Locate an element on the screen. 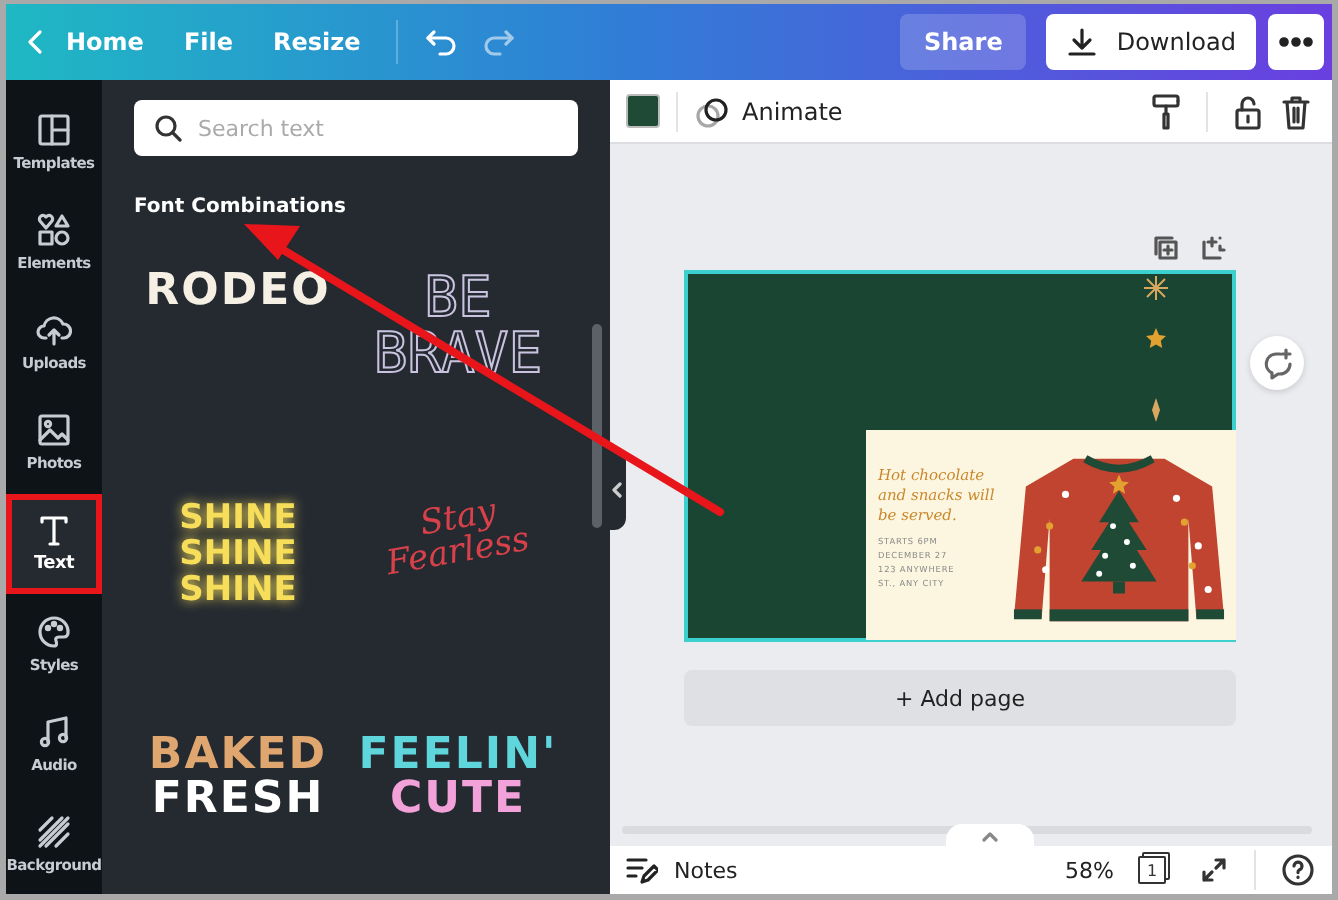 Image resolution: width=1338 pixels, height=900 pixels. more-options-button is located at coordinates (1296, 42).